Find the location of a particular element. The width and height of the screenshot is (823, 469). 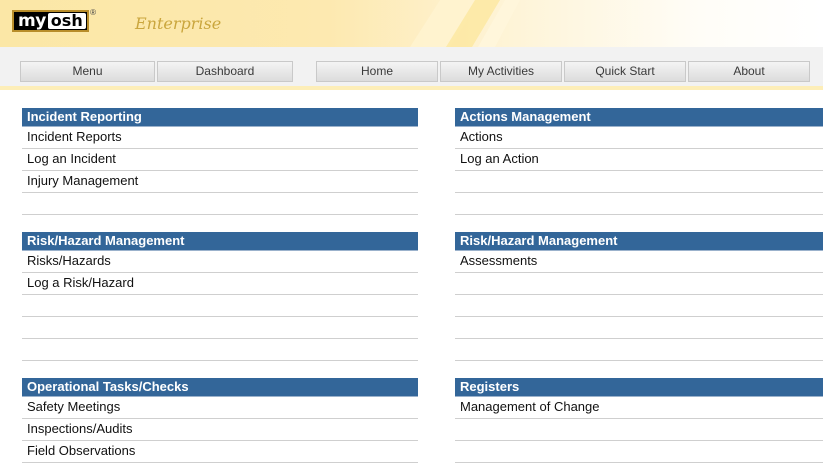

menu-item-management-of-change: Management of Change is located at coordinates (639, 408).